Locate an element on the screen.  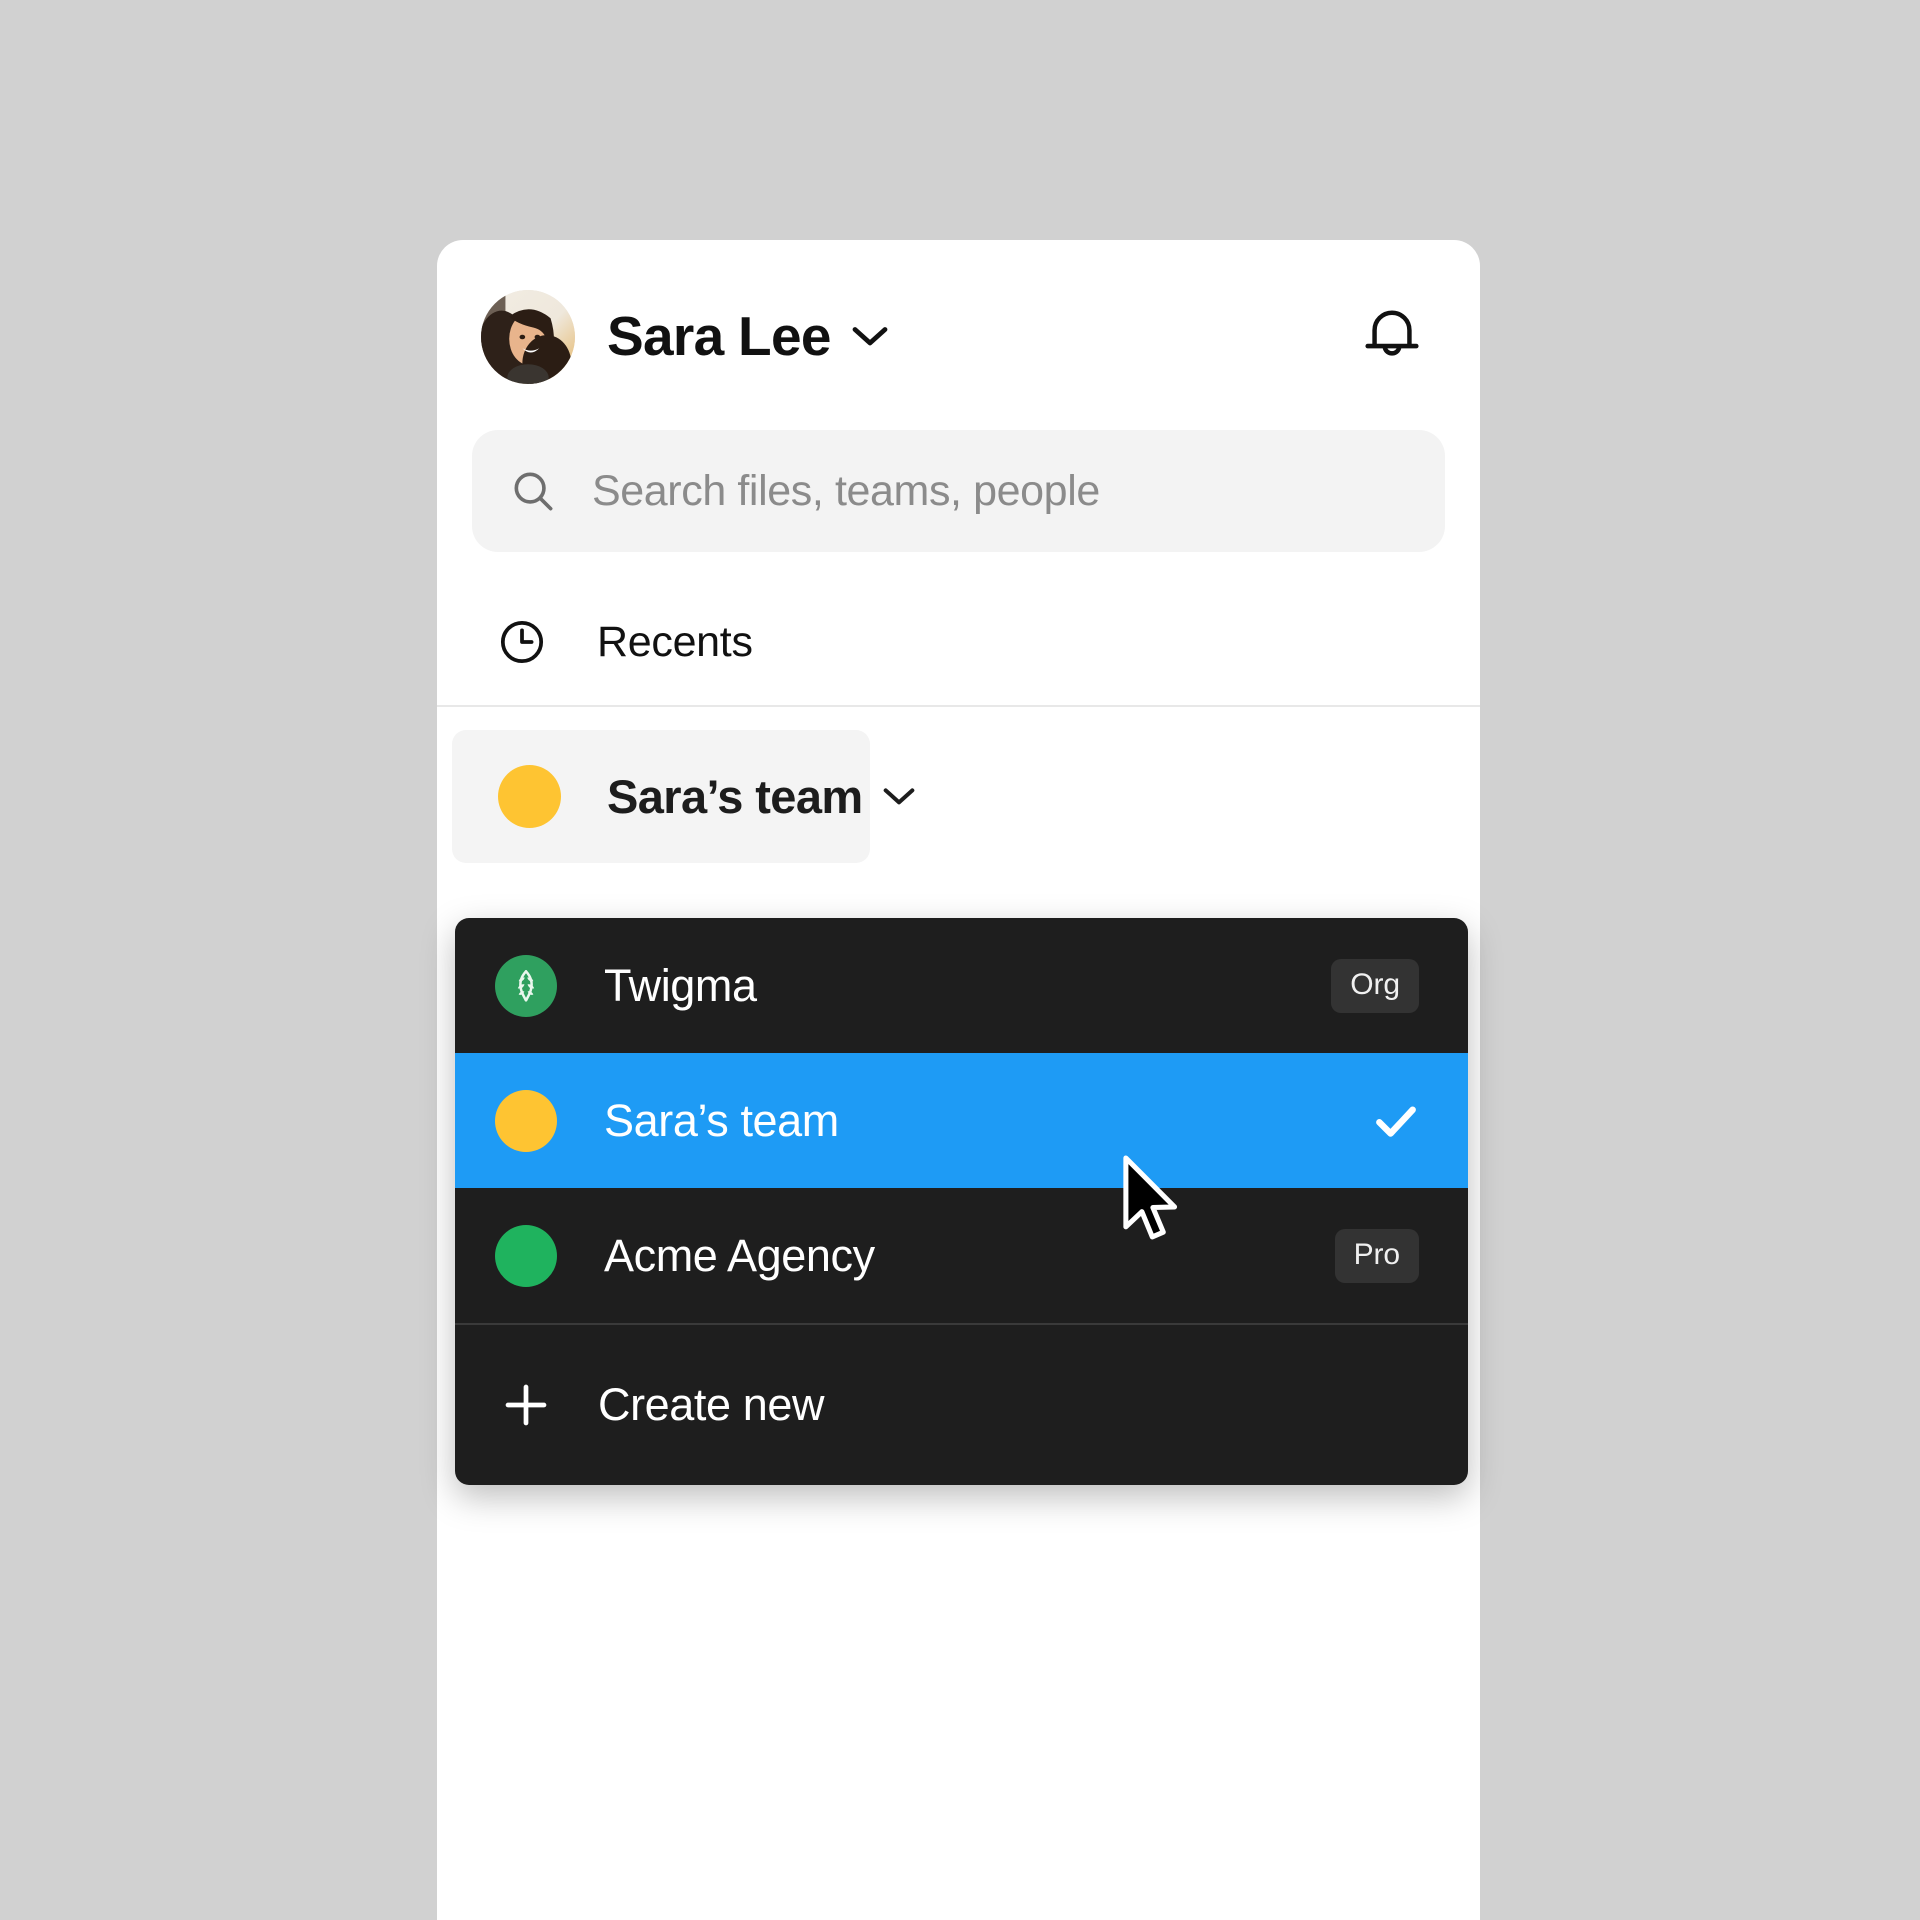
twigma-leaf-logo is located at coordinates (526, 985).